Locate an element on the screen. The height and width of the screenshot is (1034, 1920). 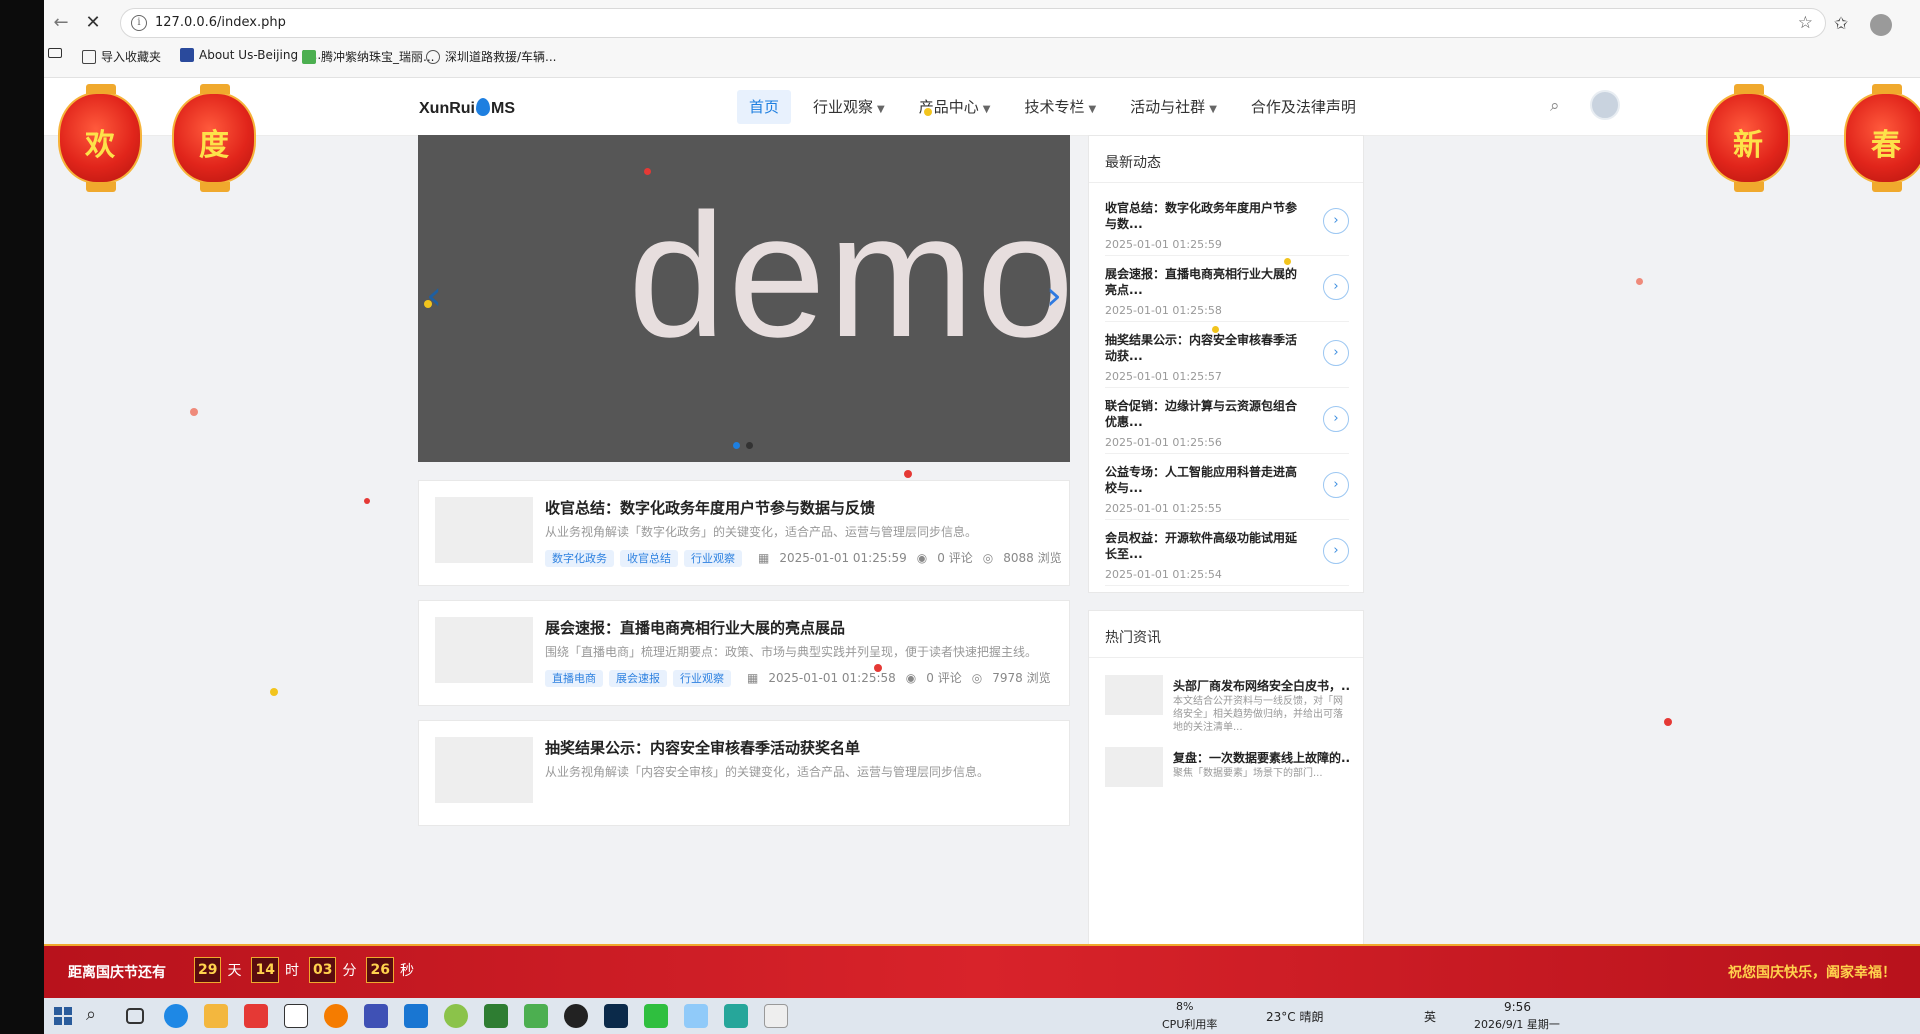
article-tag: 展会速报 is located at coordinates (638, 678).